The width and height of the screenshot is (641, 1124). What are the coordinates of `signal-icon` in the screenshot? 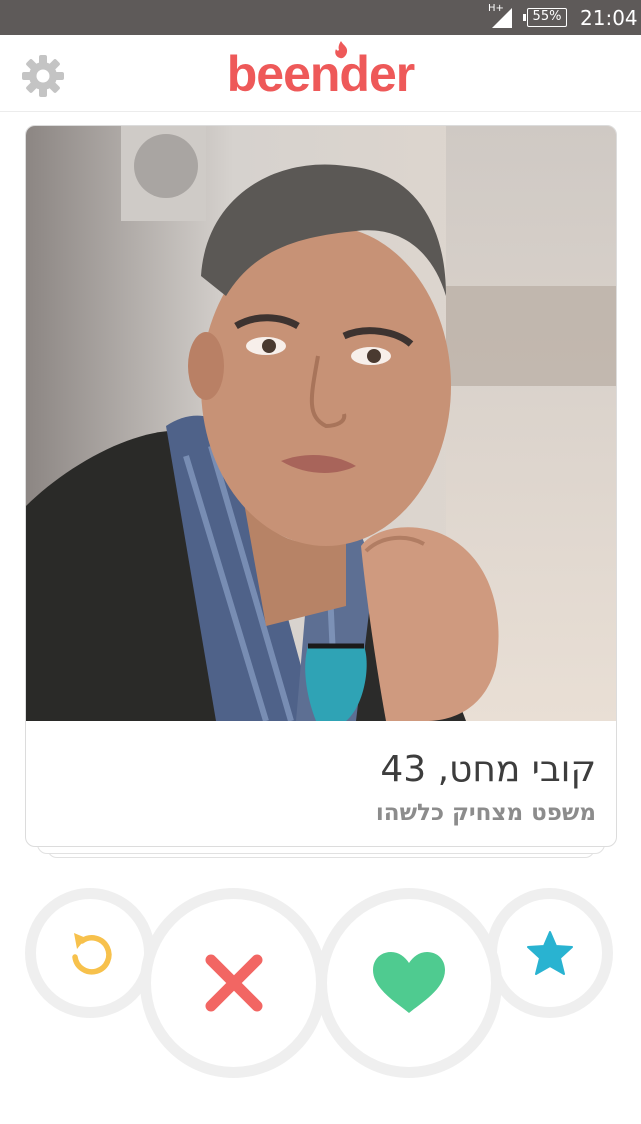 It's located at (502, 18).